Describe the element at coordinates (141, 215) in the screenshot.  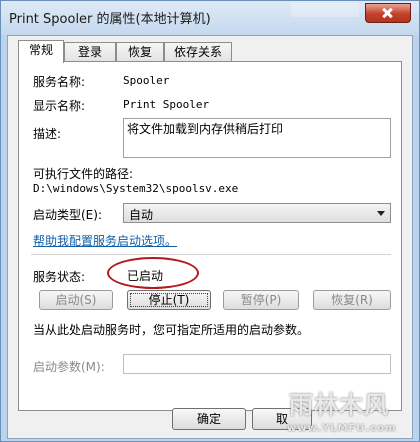
I see `startup-type-value: 自动` at that location.